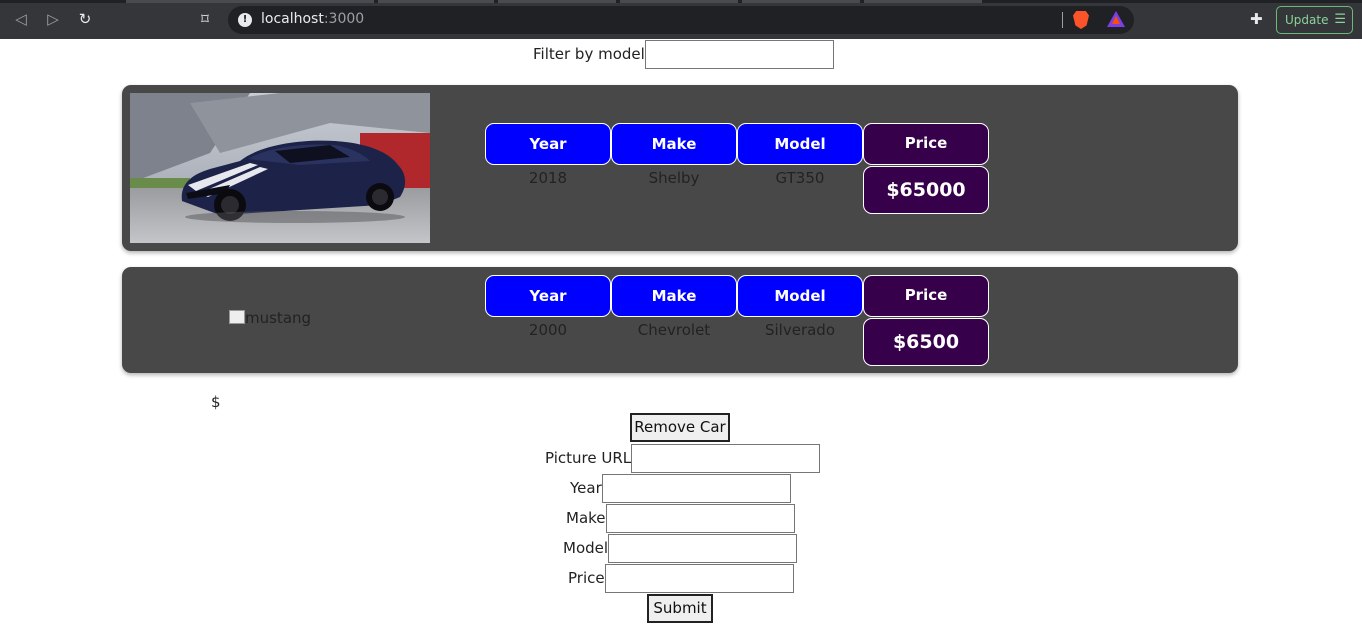 The width and height of the screenshot is (1362, 632). I want to click on car-image, so click(280, 168).